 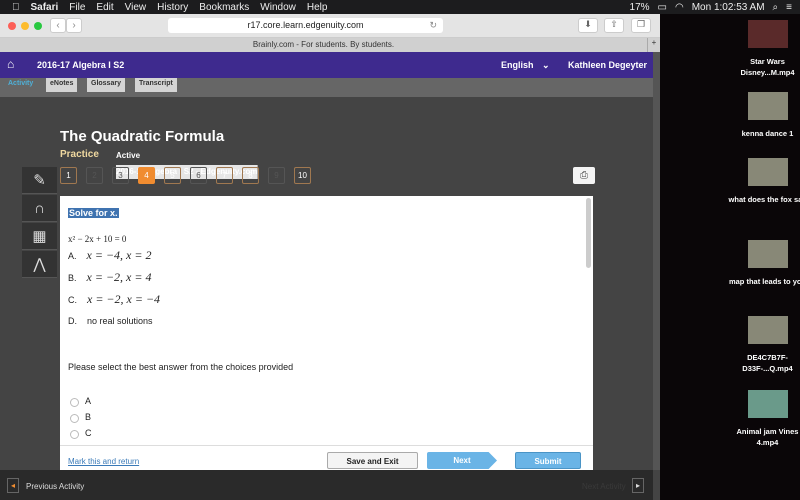 I want to click on print-button: ⎙, so click(x=584, y=175).